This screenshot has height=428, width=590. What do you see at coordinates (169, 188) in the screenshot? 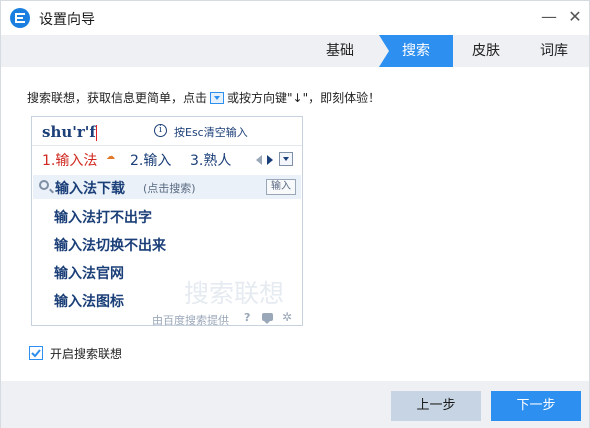
I see `search-click-hint: (点击搜索)` at bounding box center [169, 188].